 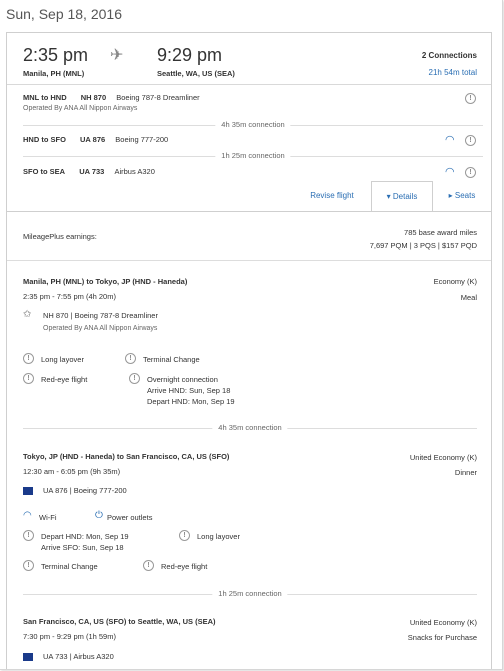 What do you see at coordinates (54, 73) in the screenshot?
I see `depart-city: Manila, PH (MNL)` at bounding box center [54, 73].